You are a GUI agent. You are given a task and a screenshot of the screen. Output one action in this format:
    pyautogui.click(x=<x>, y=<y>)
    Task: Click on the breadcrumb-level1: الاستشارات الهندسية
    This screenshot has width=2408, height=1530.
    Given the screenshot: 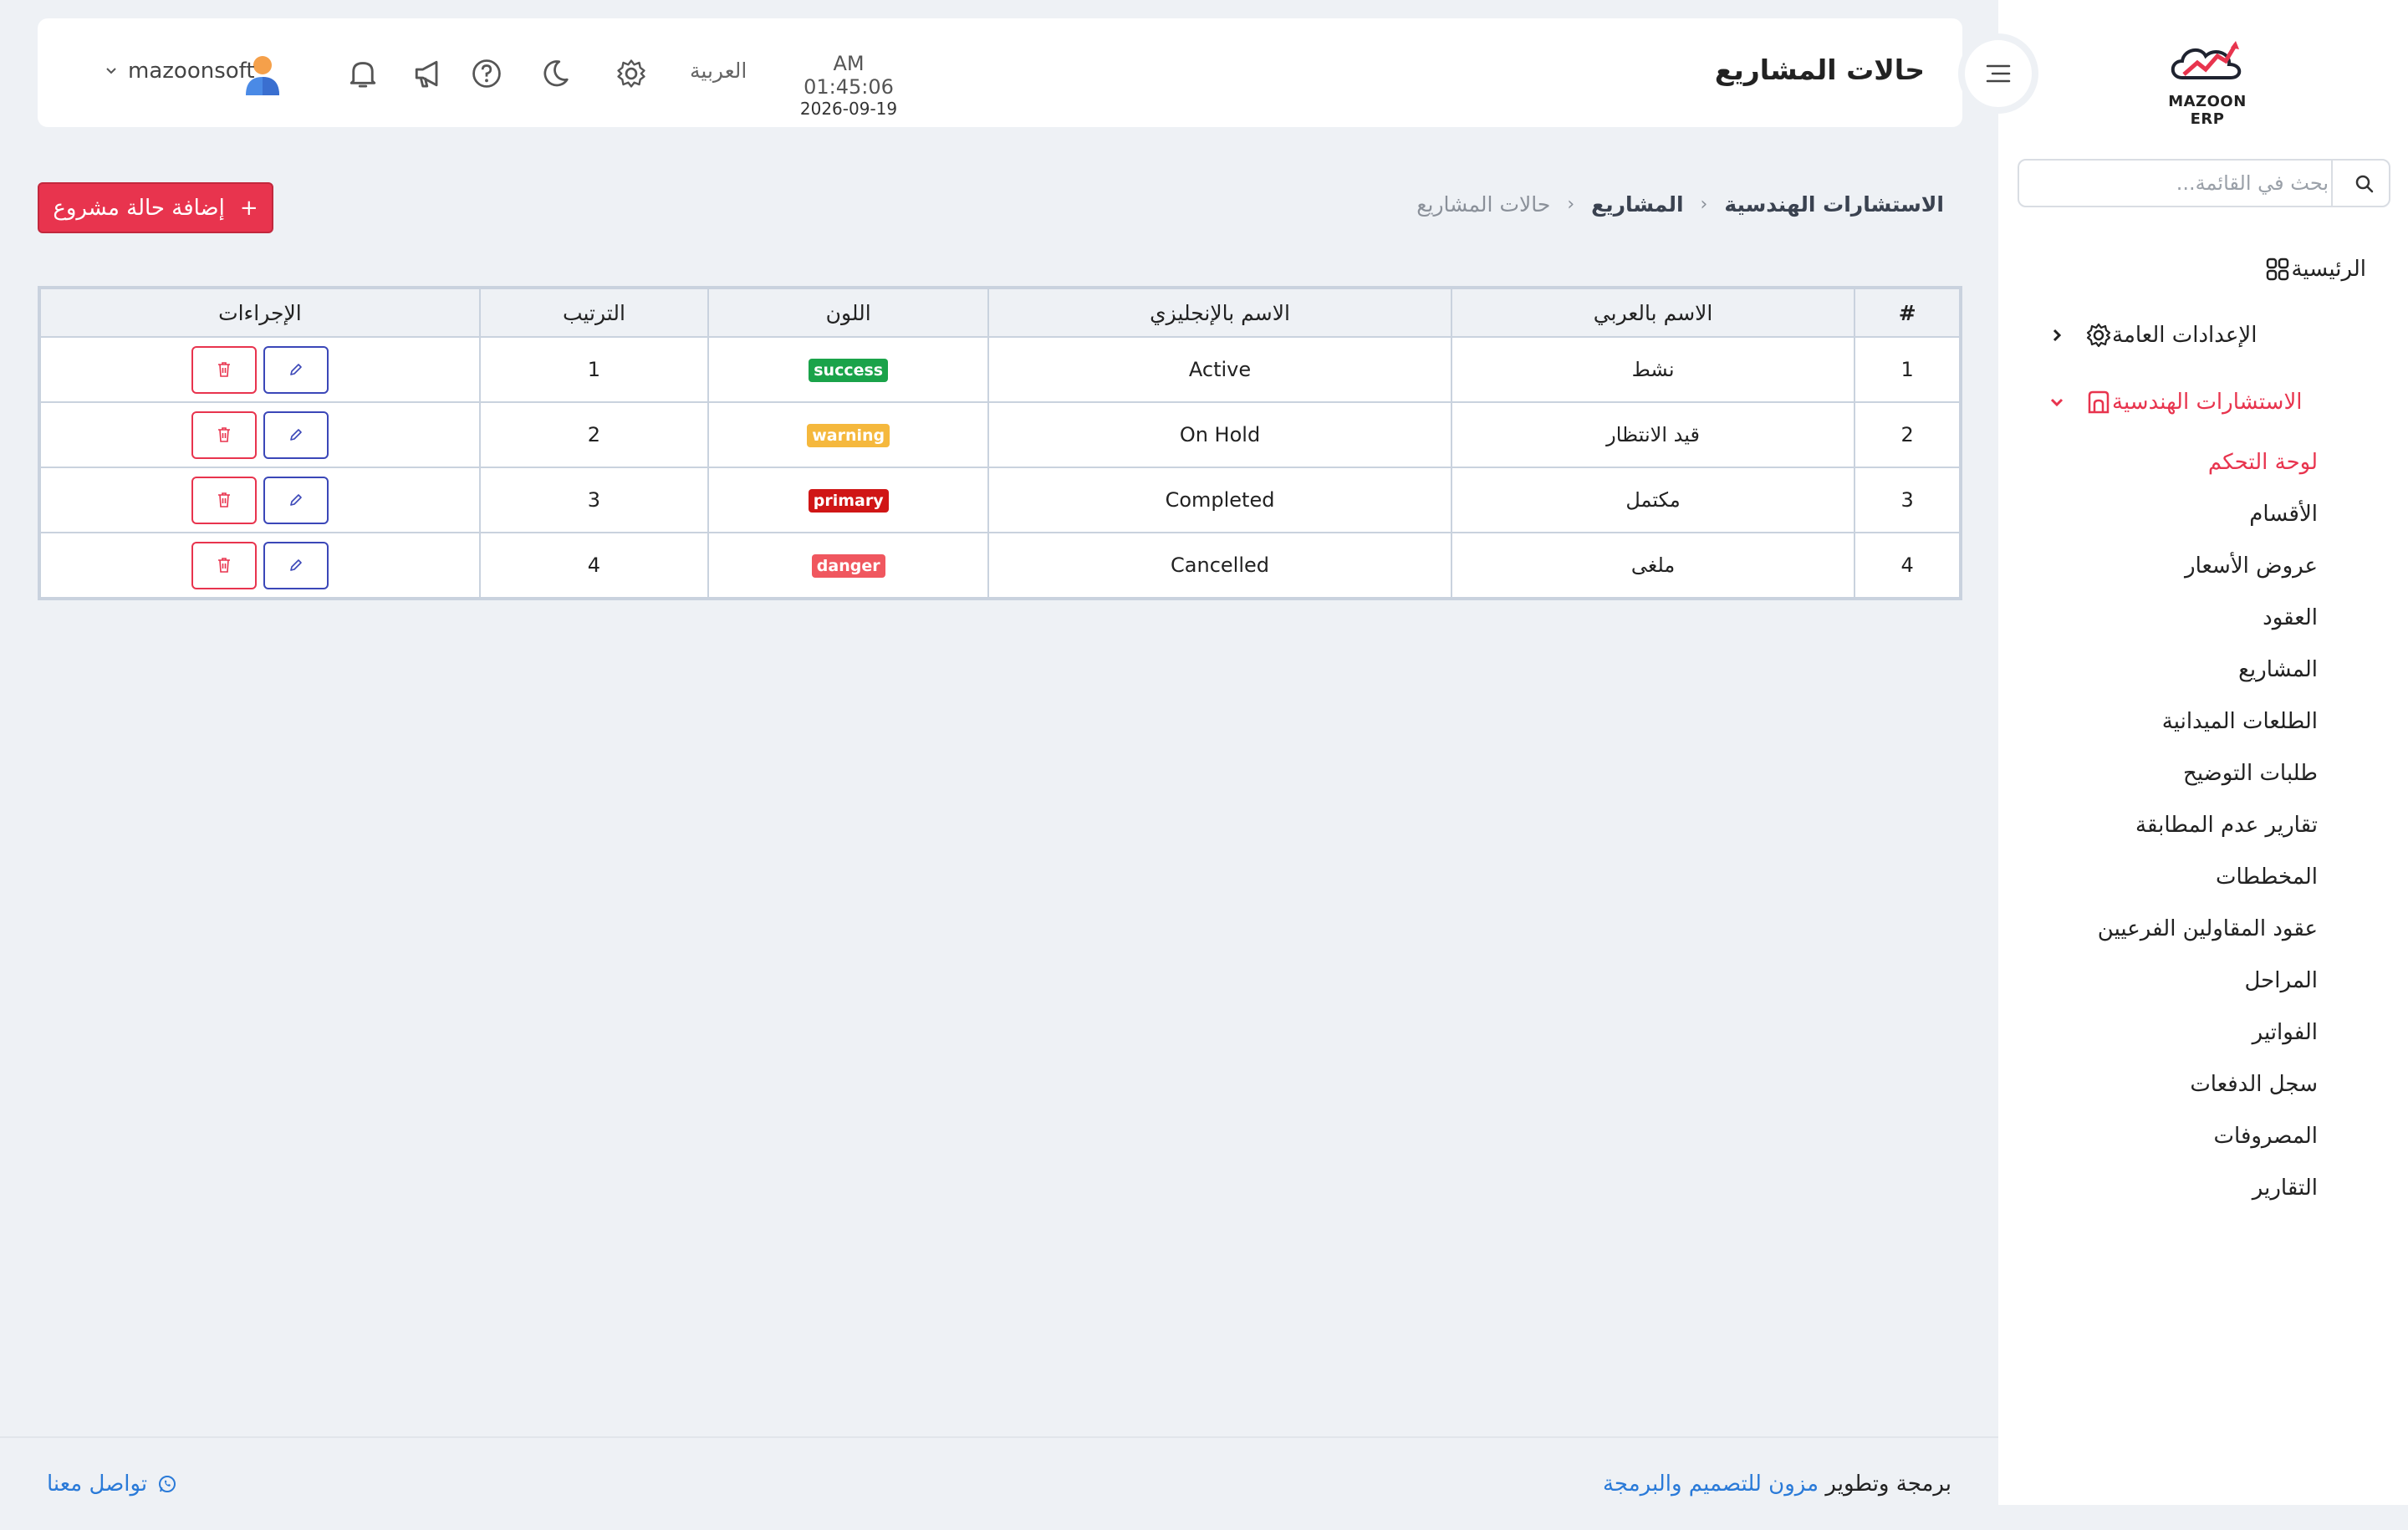 What is the action you would take?
    pyautogui.click(x=1834, y=204)
    